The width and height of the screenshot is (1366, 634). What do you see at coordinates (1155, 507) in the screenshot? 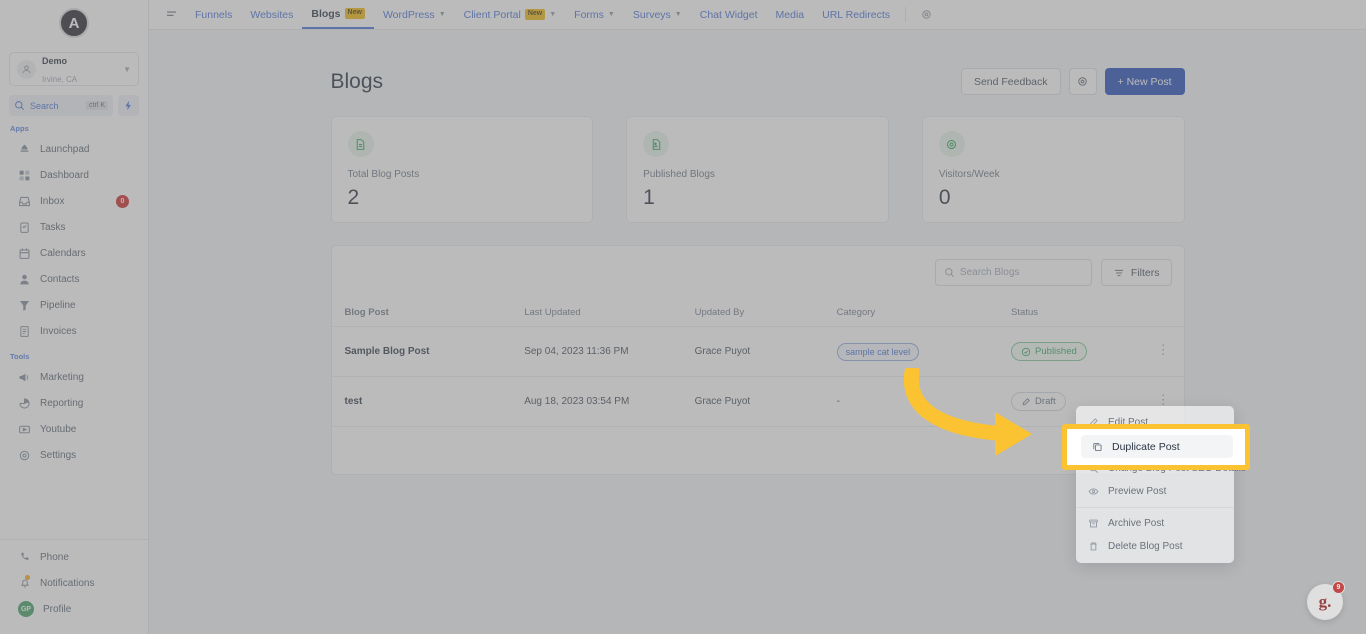
I see `menu-divider` at bounding box center [1155, 507].